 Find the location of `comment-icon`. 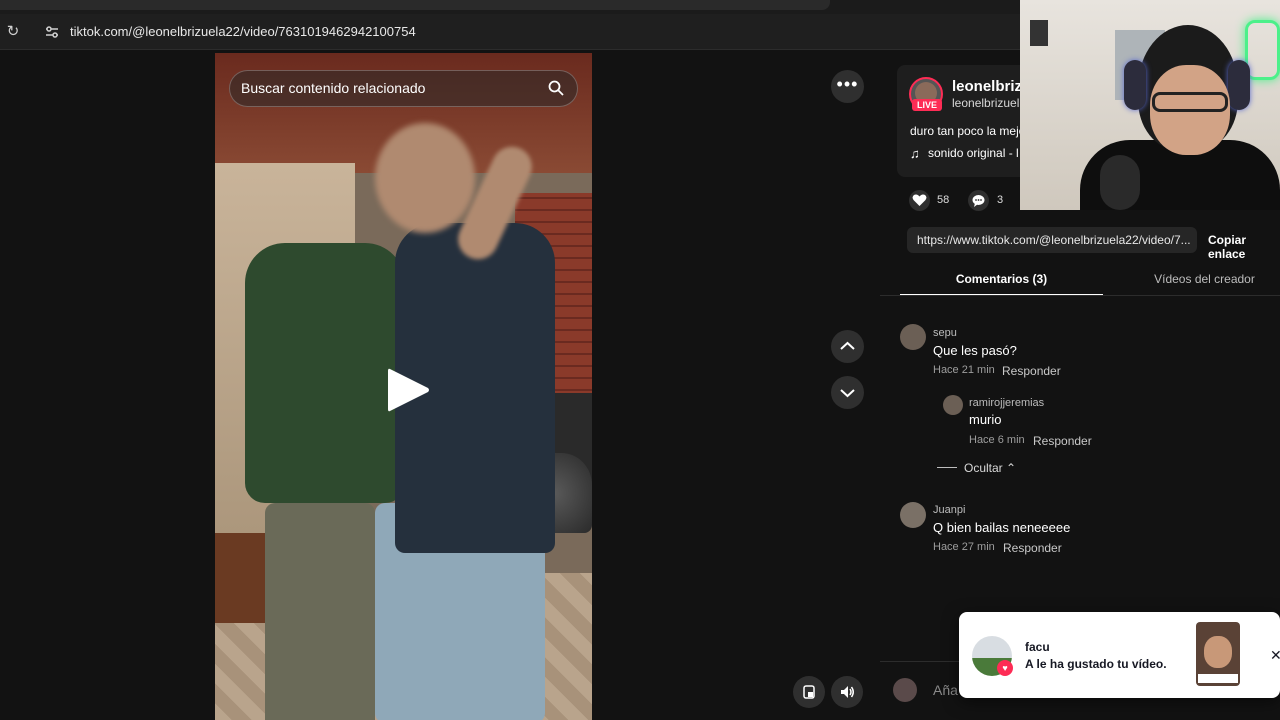

comment-icon is located at coordinates (978, 201).